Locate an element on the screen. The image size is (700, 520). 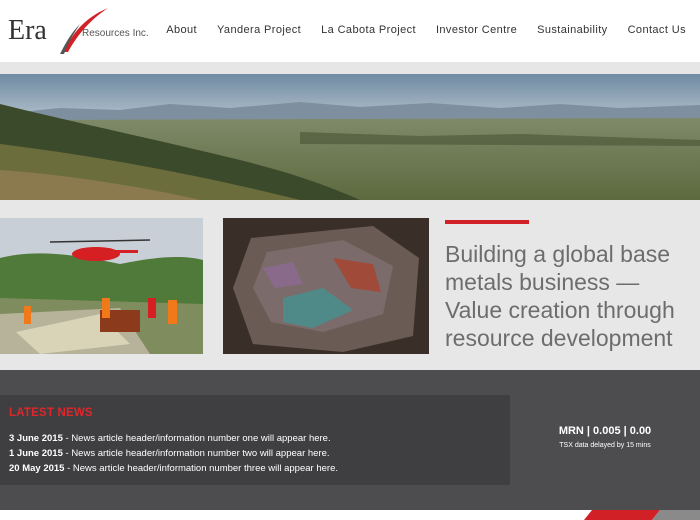
era-logo: Era Resources Inc. is located at coordinates (81, 31).